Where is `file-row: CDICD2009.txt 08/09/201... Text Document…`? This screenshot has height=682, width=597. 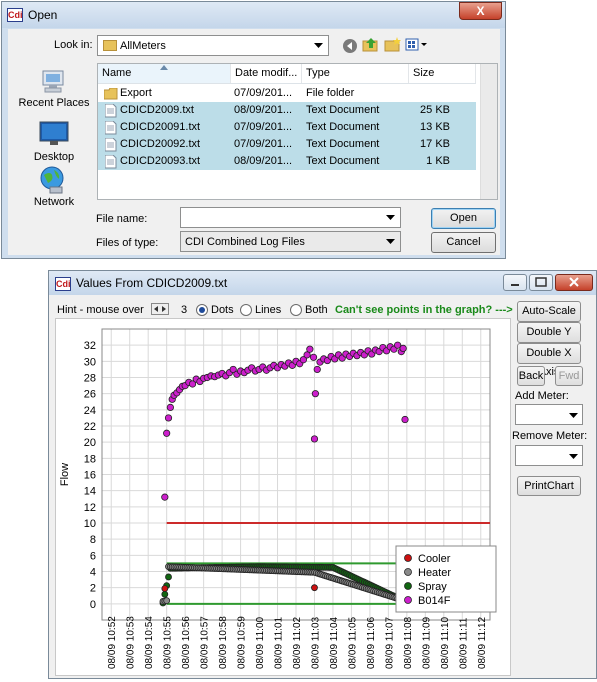 file-row: CDICD2009.txt 08/09/201... Text Document… is located at coordinates (287, 110).